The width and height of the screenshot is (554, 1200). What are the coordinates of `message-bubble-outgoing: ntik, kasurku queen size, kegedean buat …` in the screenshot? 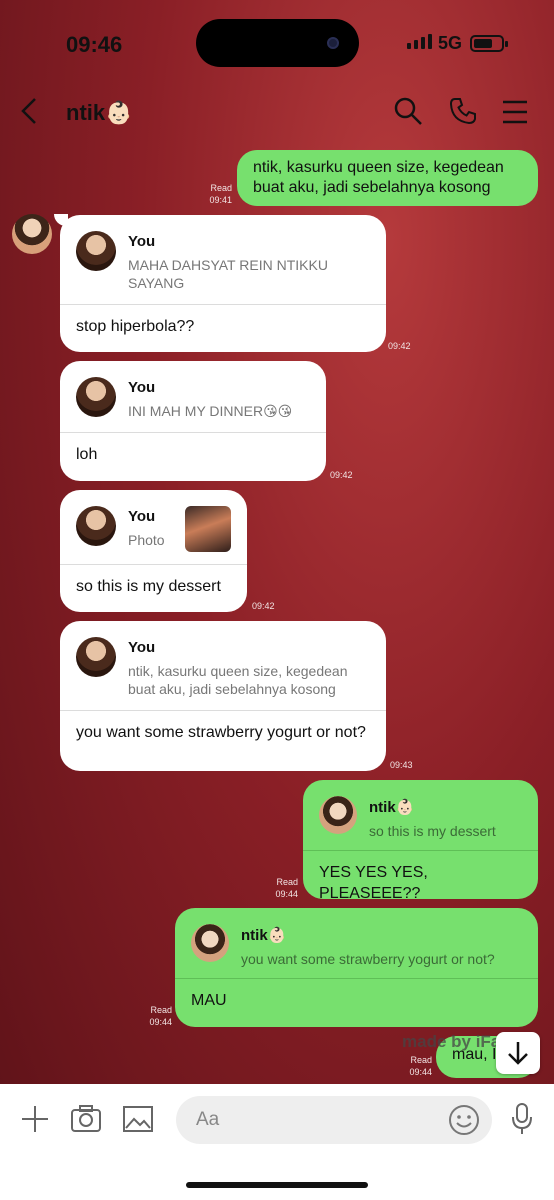 It's located at (387, 178).